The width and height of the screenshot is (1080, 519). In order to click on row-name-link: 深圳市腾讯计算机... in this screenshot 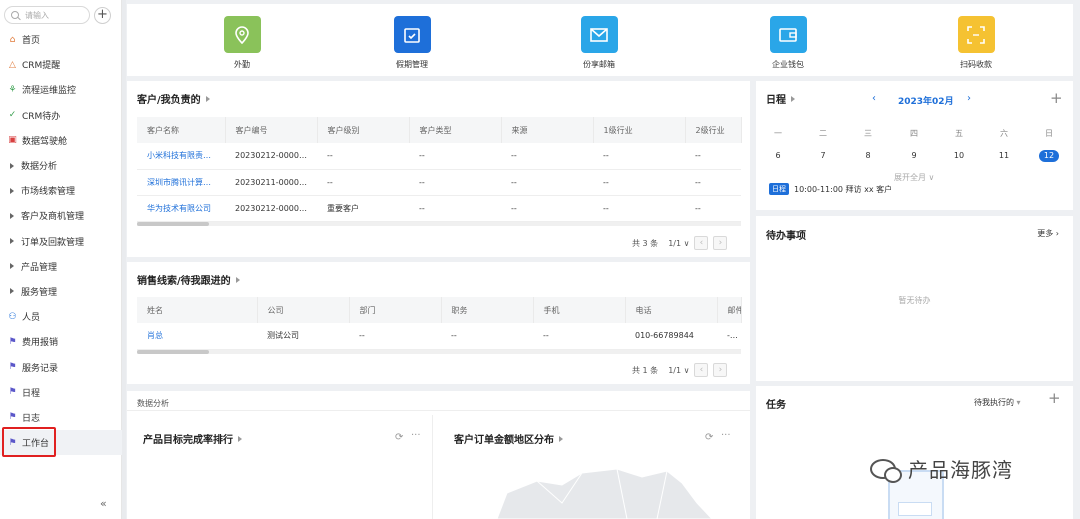, I will do `click(181, 182)`.